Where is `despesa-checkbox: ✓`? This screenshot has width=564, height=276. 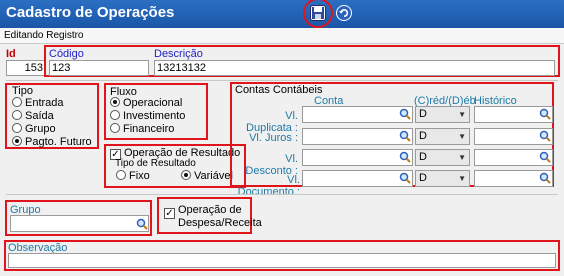 despesa-checkbox: ✓ is located at coordinates (171, 212).